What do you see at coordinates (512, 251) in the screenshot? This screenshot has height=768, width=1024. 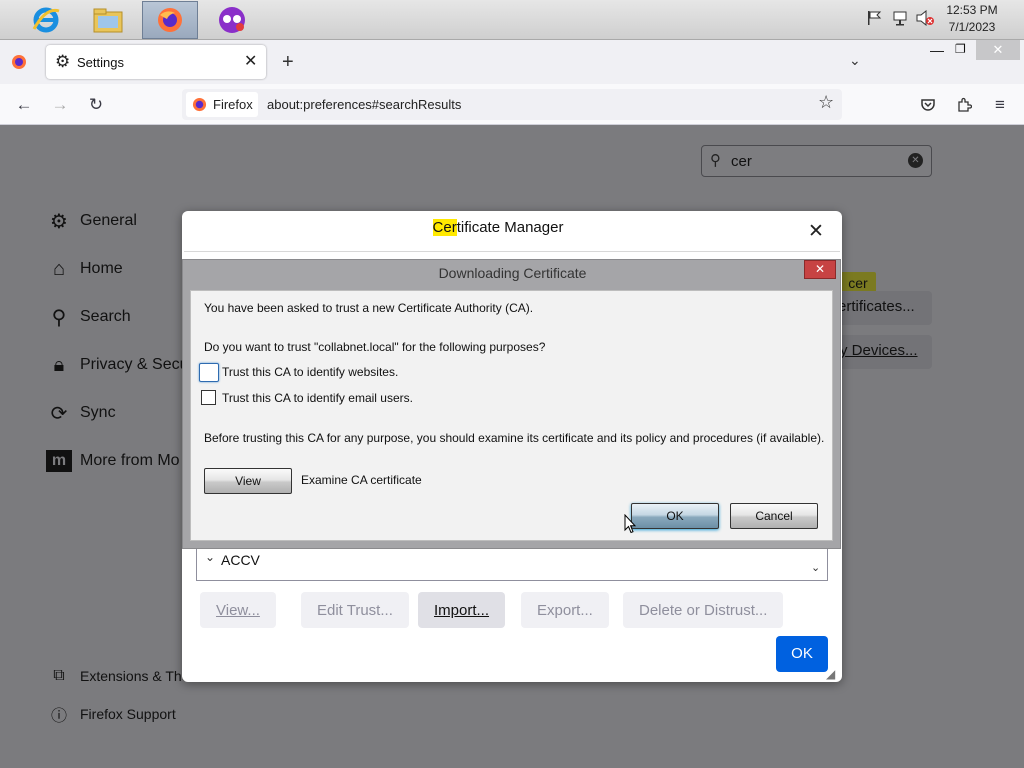 I see `title-divider` at bounding box center [512, 251].